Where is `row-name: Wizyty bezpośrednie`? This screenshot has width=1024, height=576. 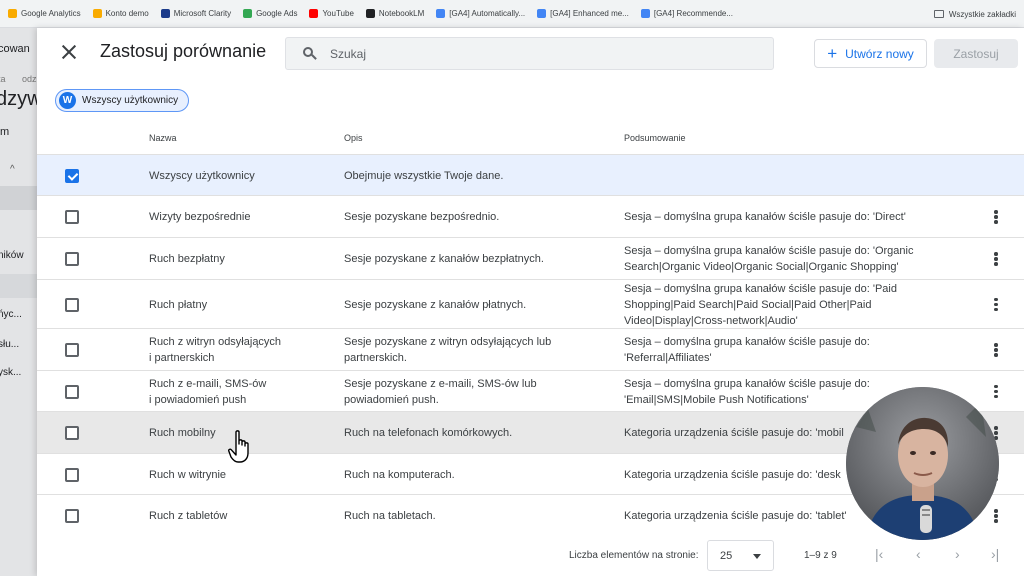
row-name: Wizyty bezpośrednie is located at coordinates (239, 217).